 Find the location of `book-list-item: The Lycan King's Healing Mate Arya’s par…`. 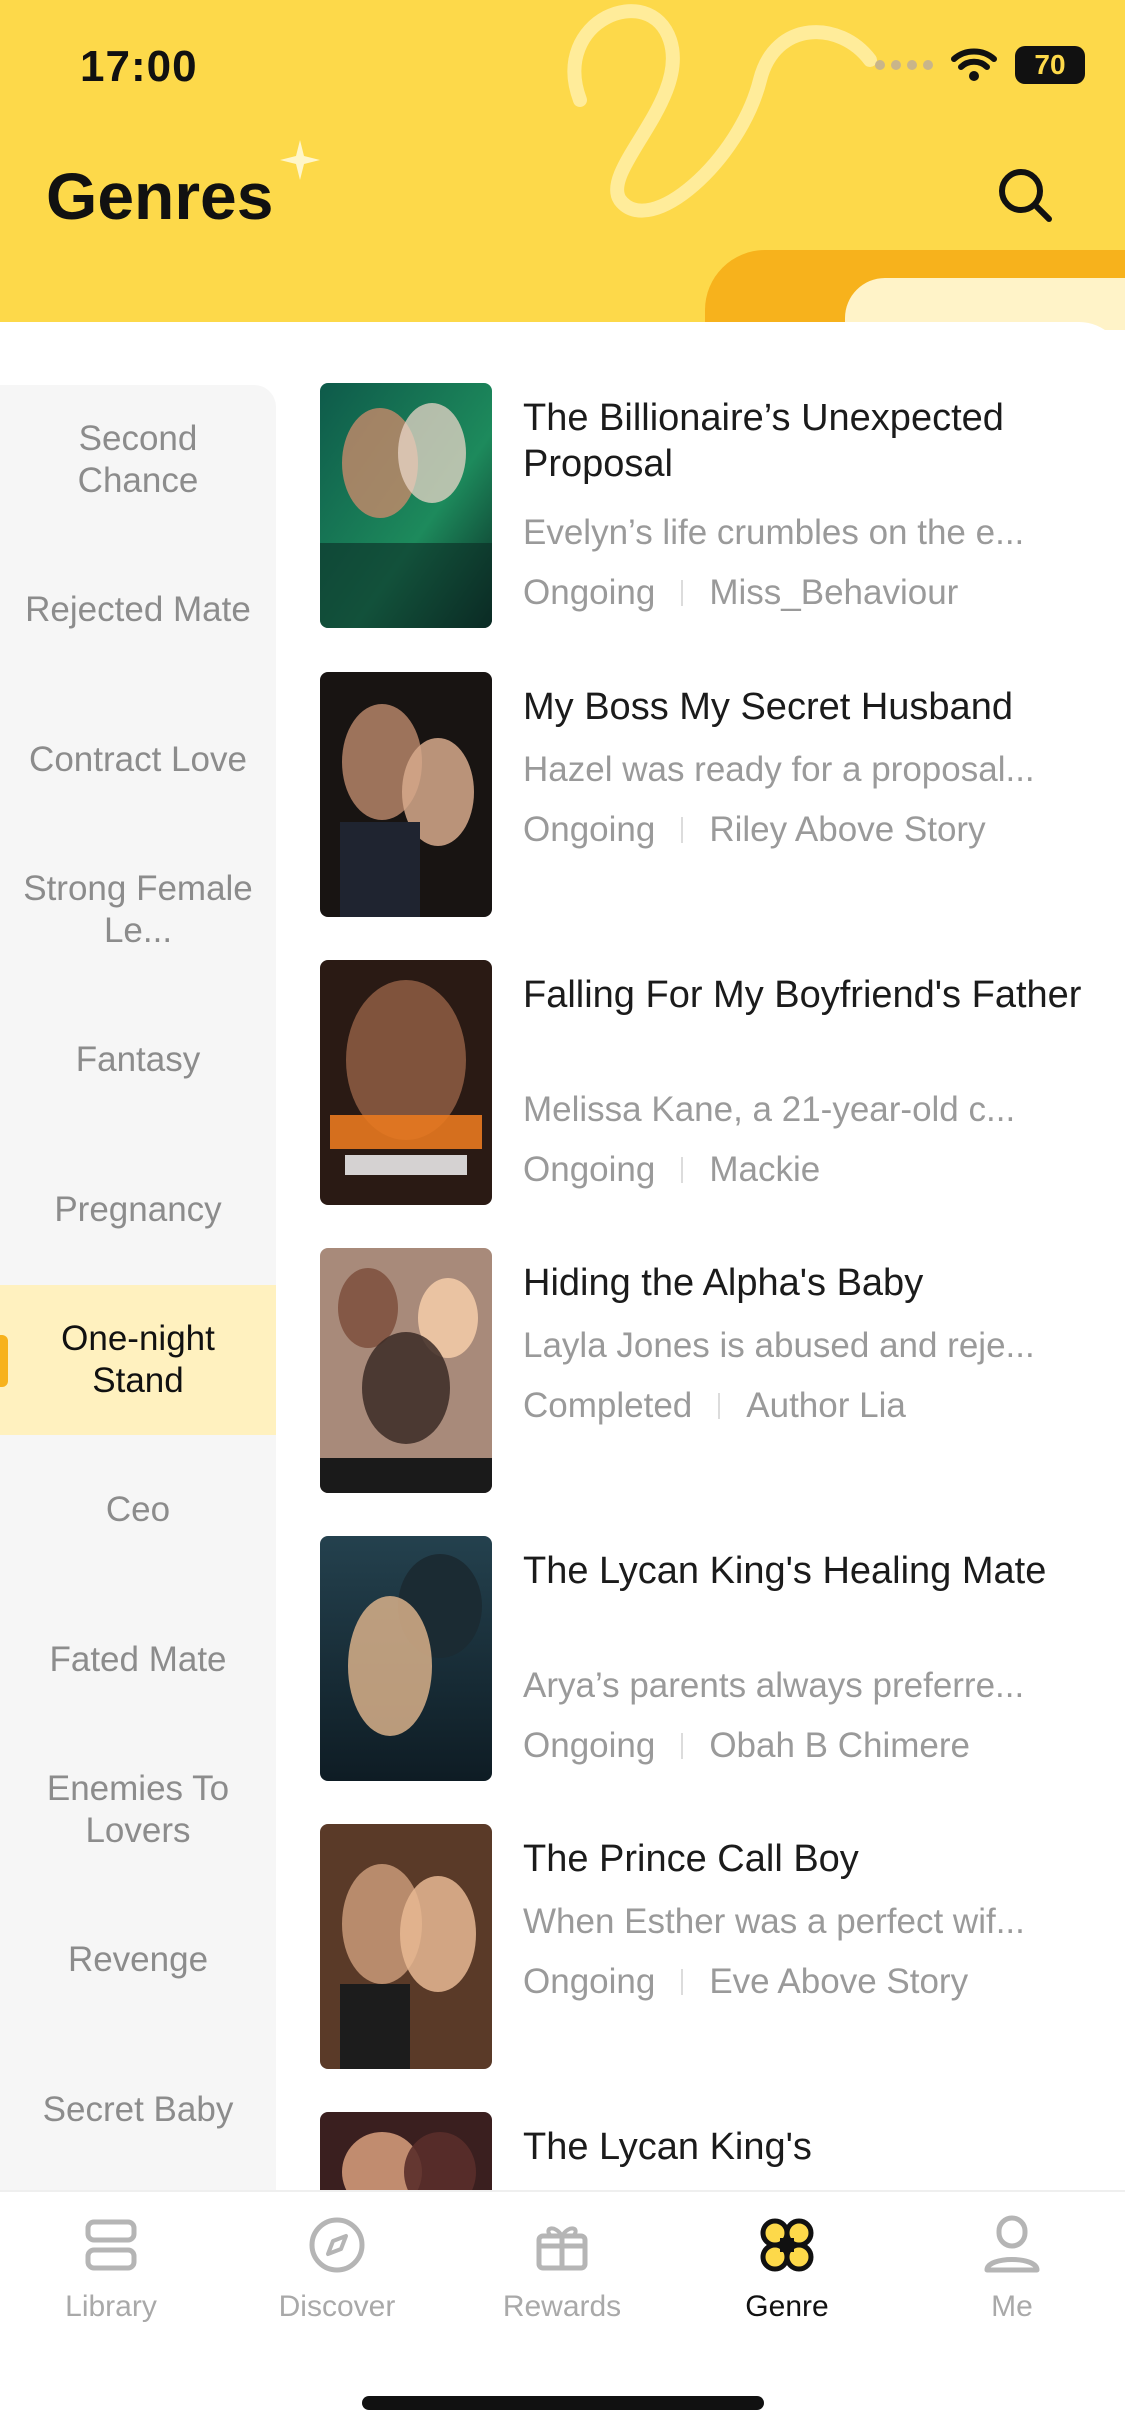

book-list-item: The Lycan King's Healing Mate Arya’s par… is located at coordinates (710, 1658).